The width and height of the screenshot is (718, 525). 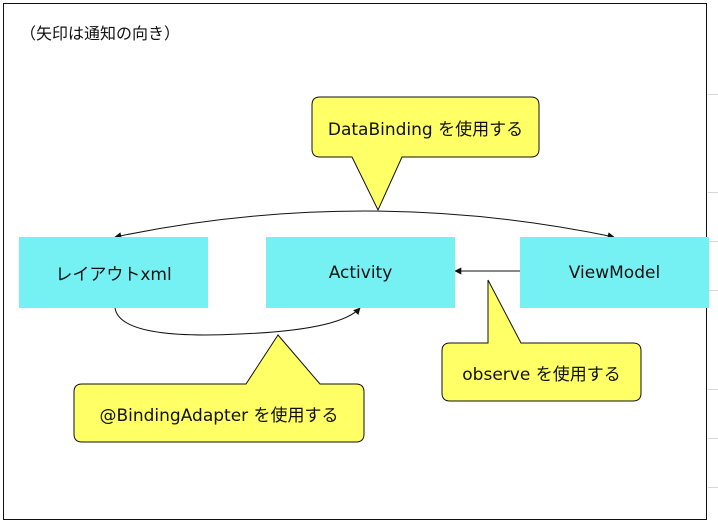 I want to click on observe-callout-label: observe を使用する, so click(x=541, y=374).